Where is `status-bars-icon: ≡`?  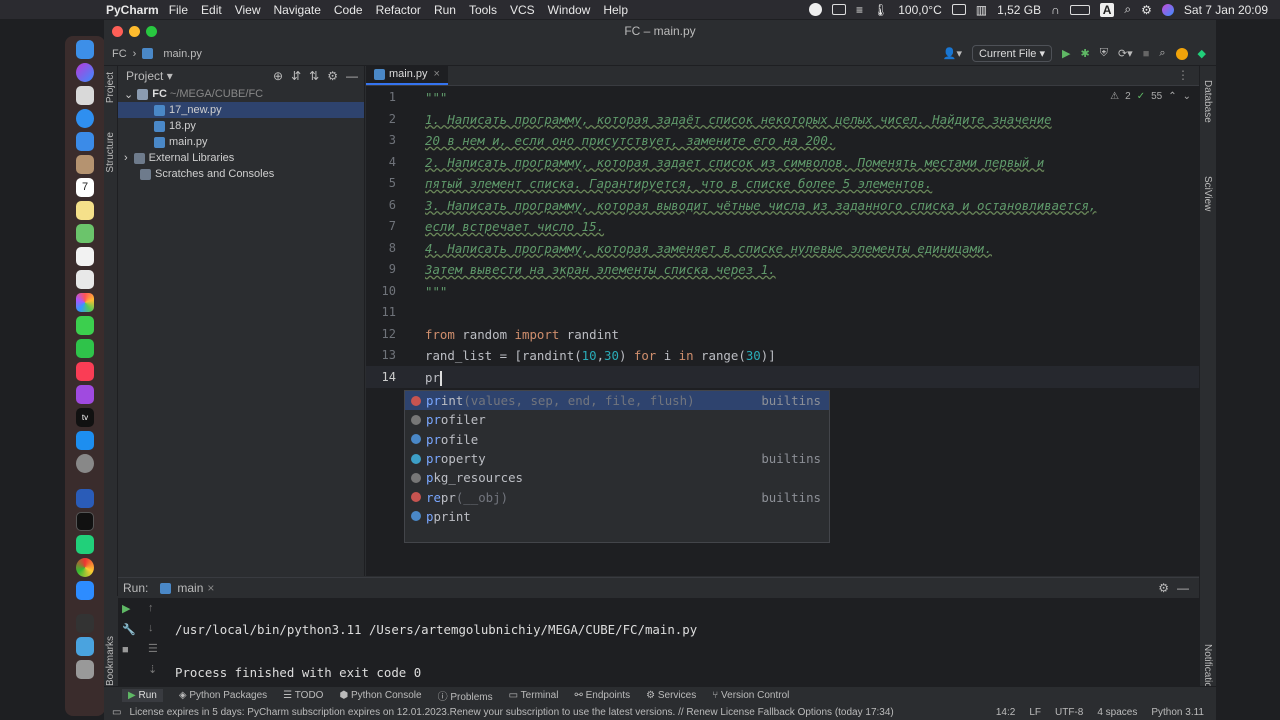
status-bars-icon: ≡ is located at coordinates (859, 10).